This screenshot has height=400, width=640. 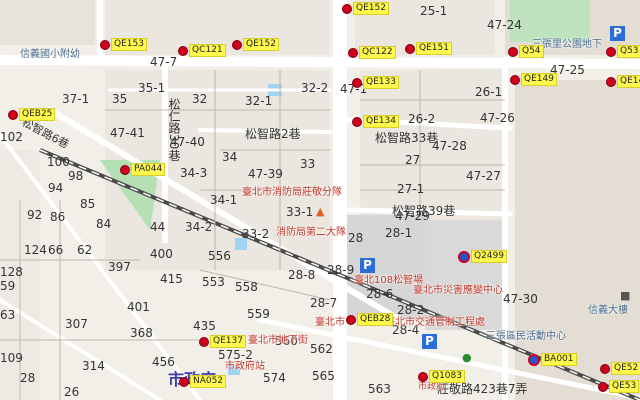 I want to click on bus-stop-marker: QE137, so click(x=222, y=341).